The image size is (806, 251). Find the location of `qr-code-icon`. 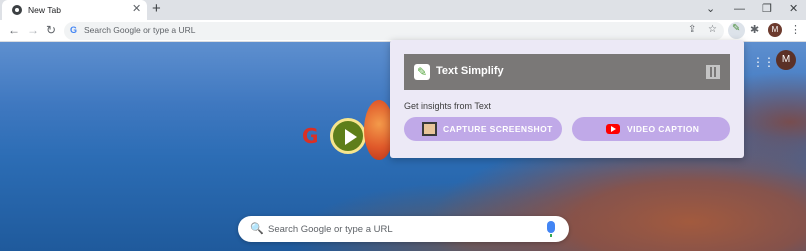

qr-code-icon is located at coordinates (713, 72).